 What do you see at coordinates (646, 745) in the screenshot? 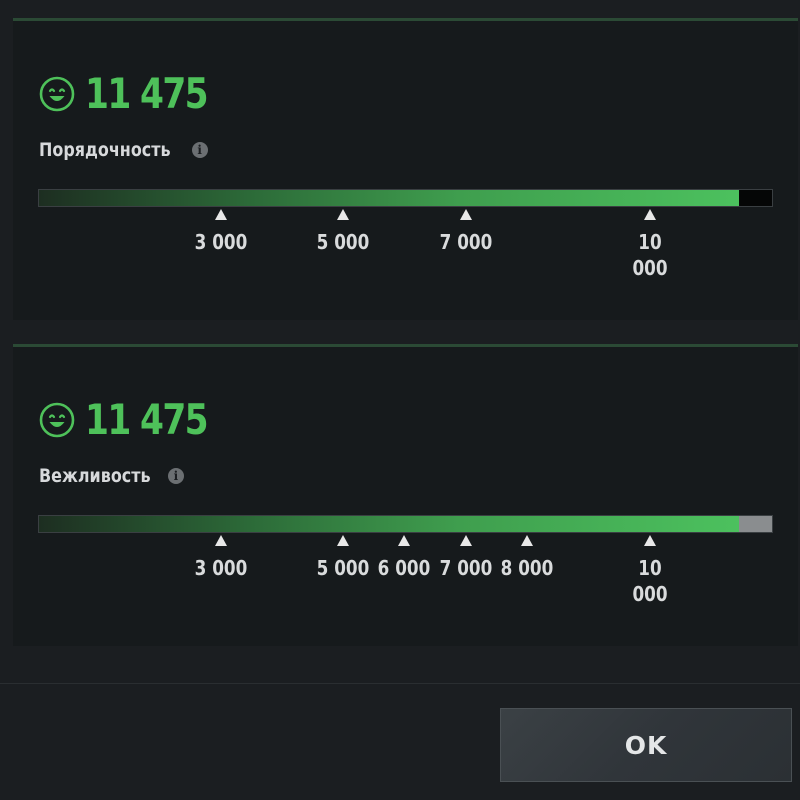
I see `ok-button: OK` at bounding box center [646, 745].